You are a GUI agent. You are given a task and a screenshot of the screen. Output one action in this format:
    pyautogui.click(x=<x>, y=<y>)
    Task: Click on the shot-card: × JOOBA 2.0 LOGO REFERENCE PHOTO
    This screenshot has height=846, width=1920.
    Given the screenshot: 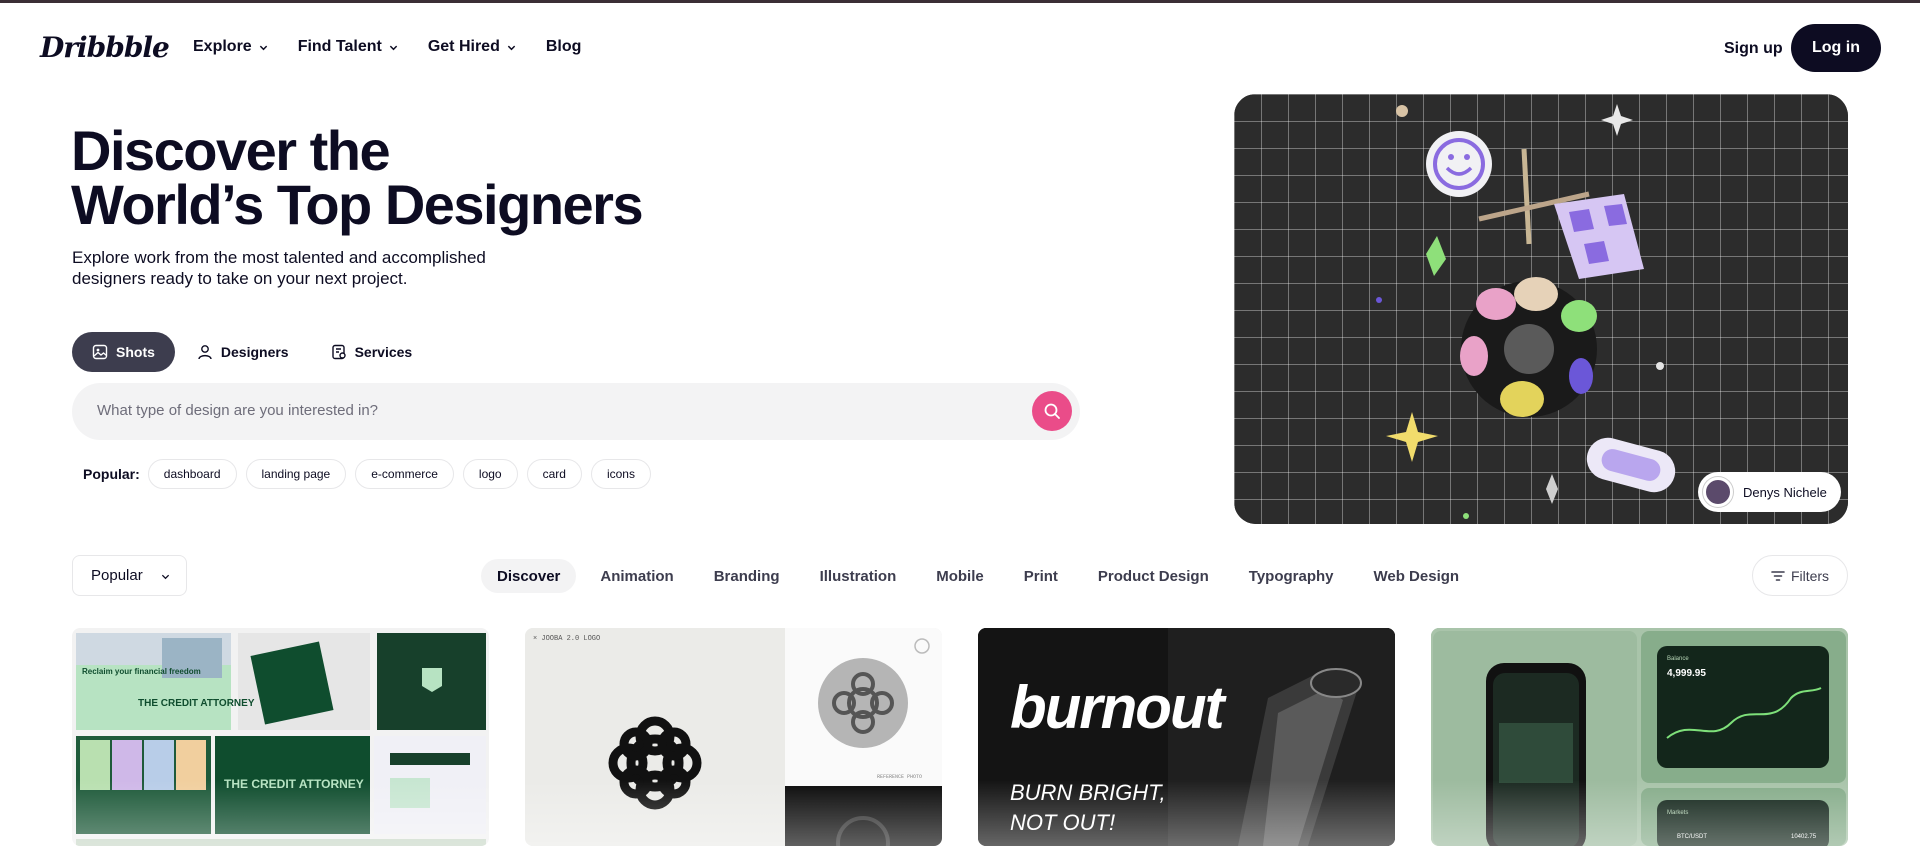 What is the action you would take?
    pyautogui.click(x=733, y=737)
    